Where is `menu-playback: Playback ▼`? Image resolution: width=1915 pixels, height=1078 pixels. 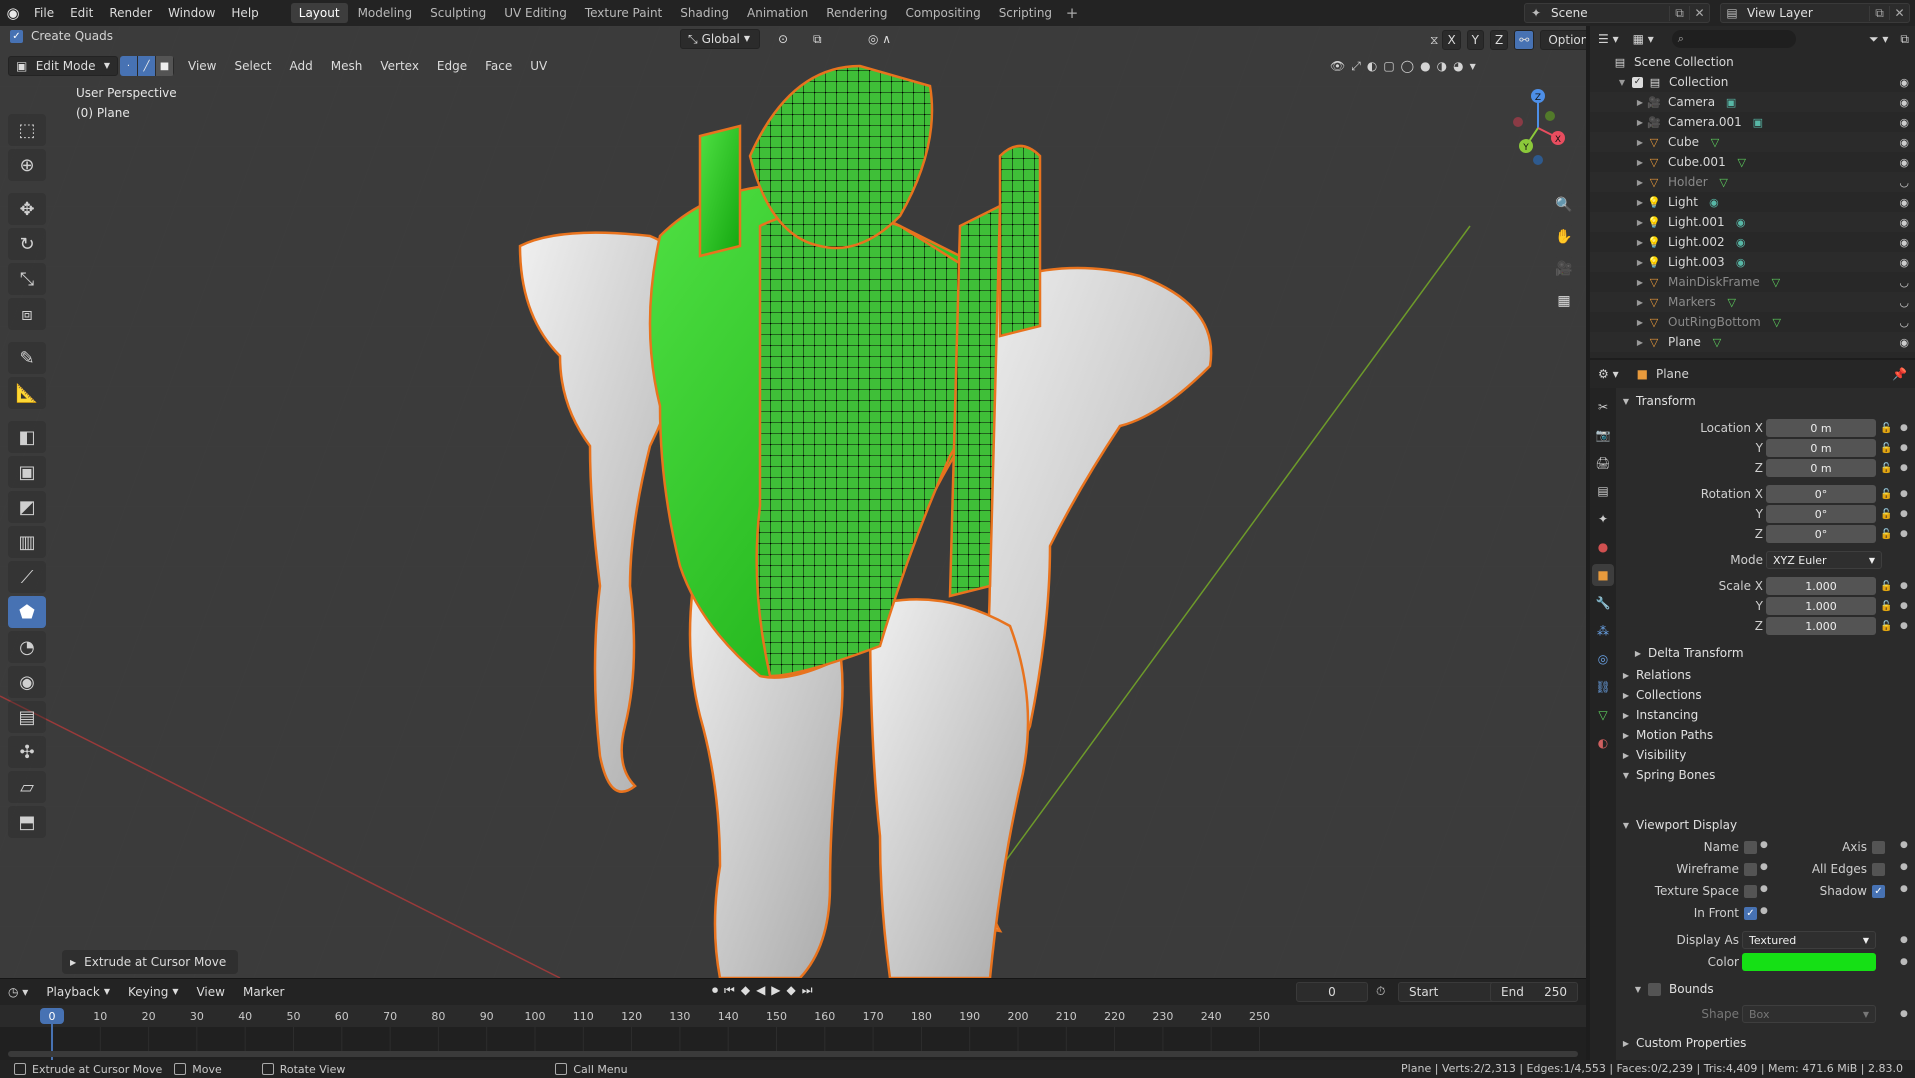 menu-playback: Playback ▼ is located at coordinates (78, 992).